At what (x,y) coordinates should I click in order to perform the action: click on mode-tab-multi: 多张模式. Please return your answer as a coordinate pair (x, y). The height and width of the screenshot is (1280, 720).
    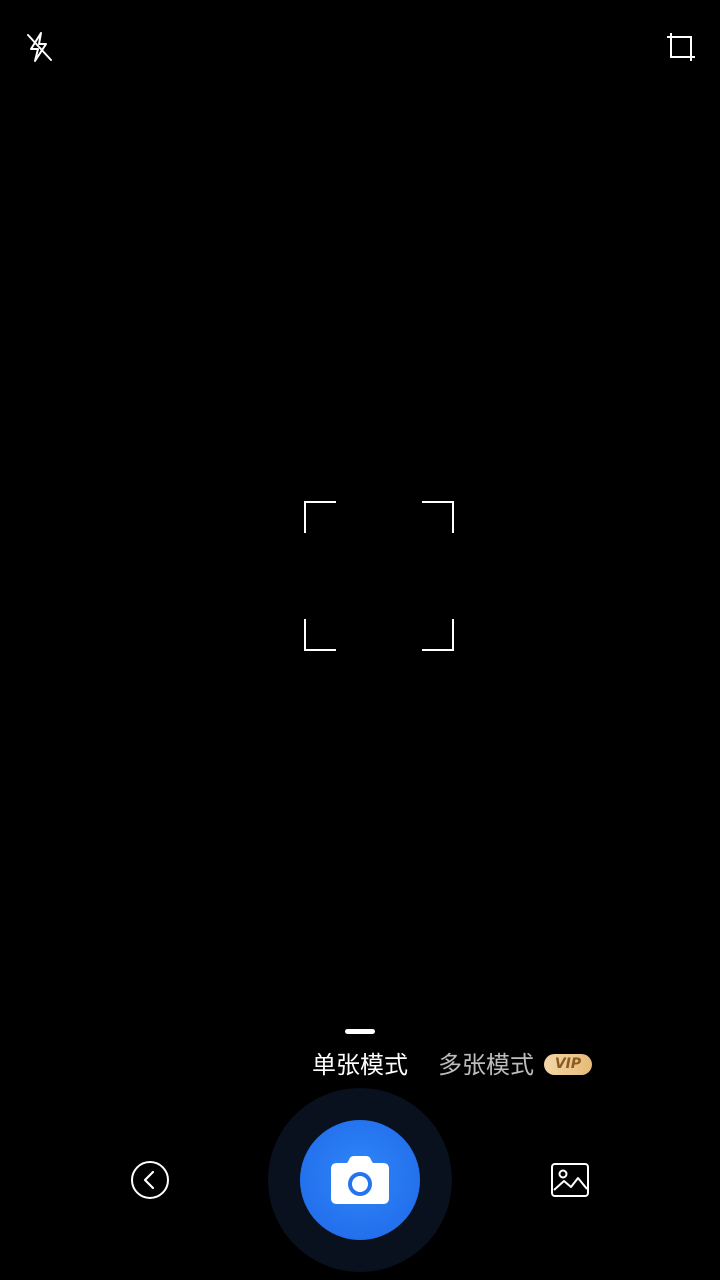
    Looking at the image, I should click on (486, 1065).